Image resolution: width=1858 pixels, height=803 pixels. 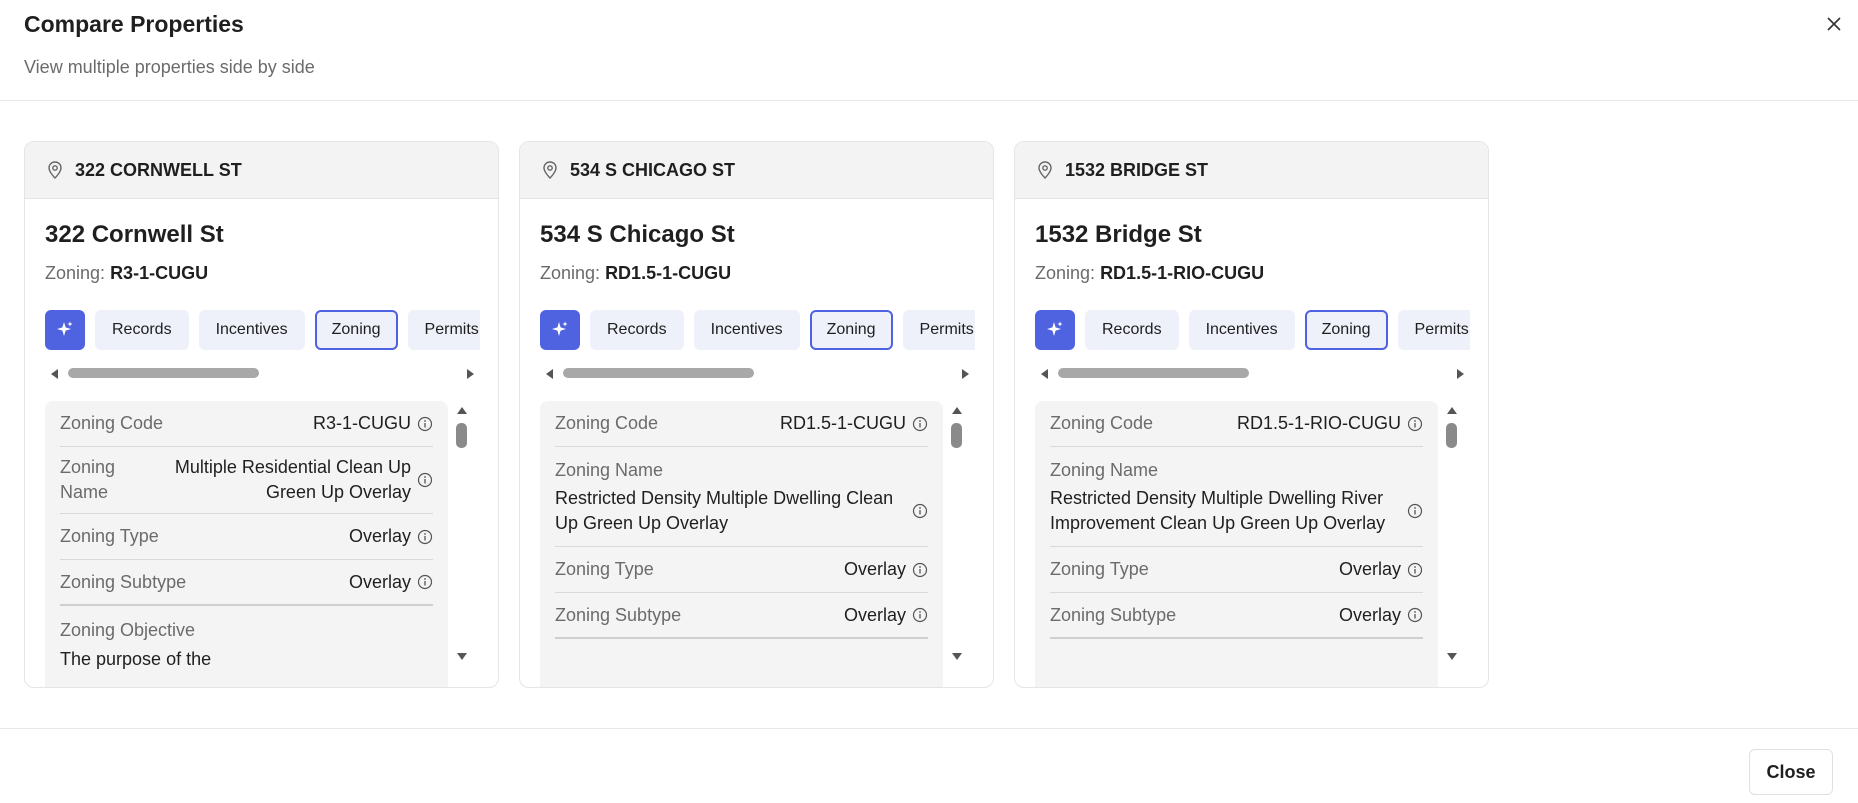 I want to click on property-zoning: Zoning: R3-1-CUGU, so click(x=126, y=273).